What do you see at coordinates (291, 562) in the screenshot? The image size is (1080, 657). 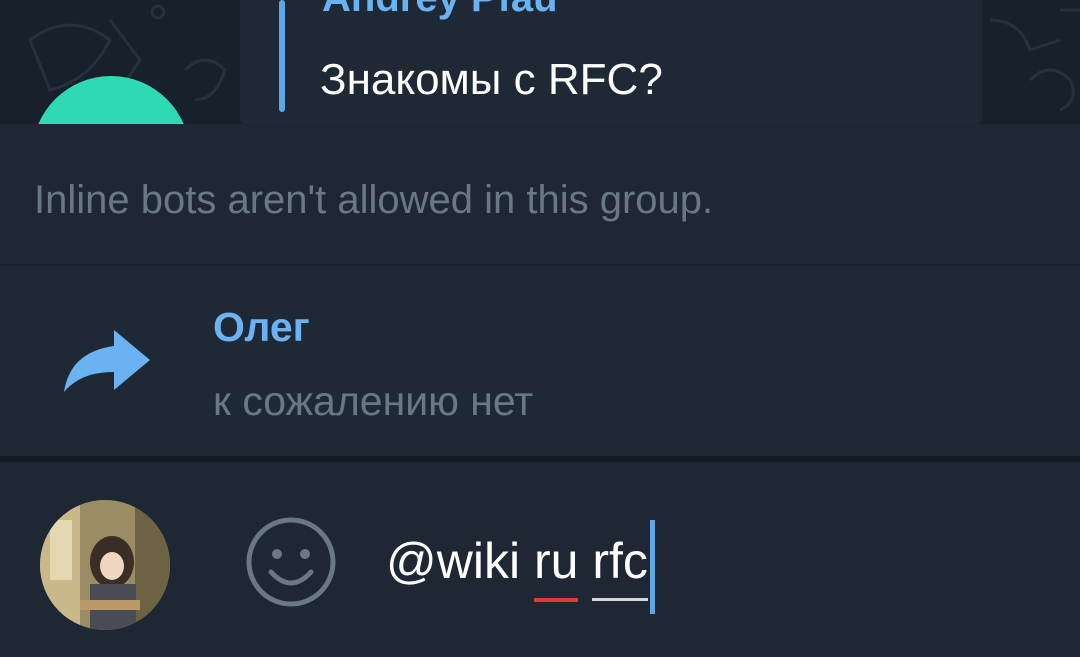 I see `smiley-icon` at bounding box center [291, 562].